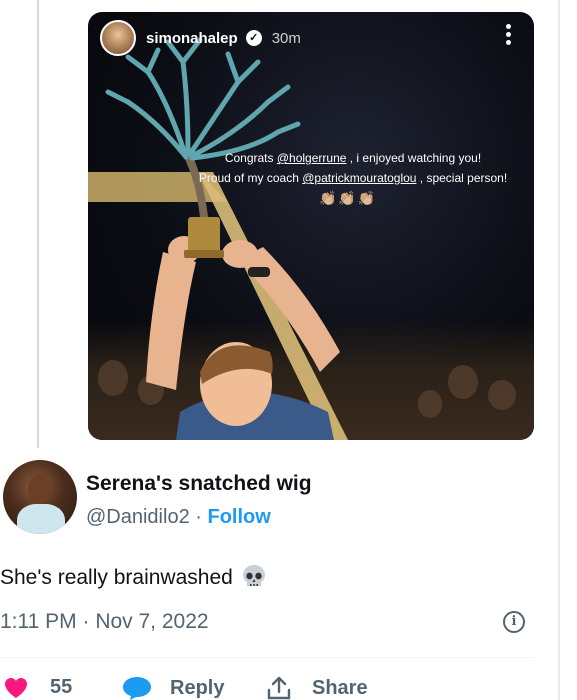  I want to click on like-button: 55, so click(38, 687).